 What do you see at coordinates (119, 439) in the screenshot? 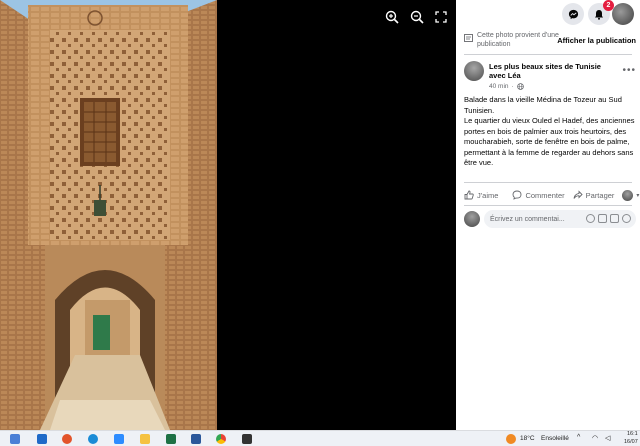
I see `zoom-app-icon` at bounding box center [119, 439].